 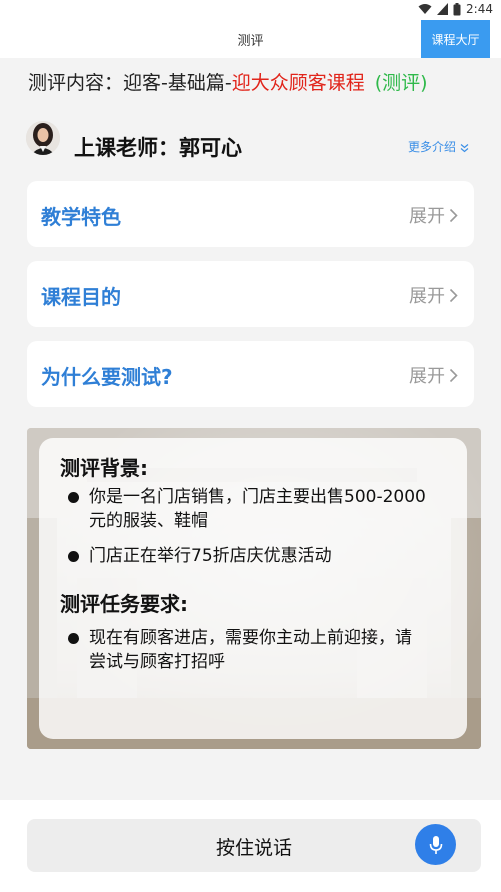 I want to click on teacher-avatar, so click(x=43, y=138).